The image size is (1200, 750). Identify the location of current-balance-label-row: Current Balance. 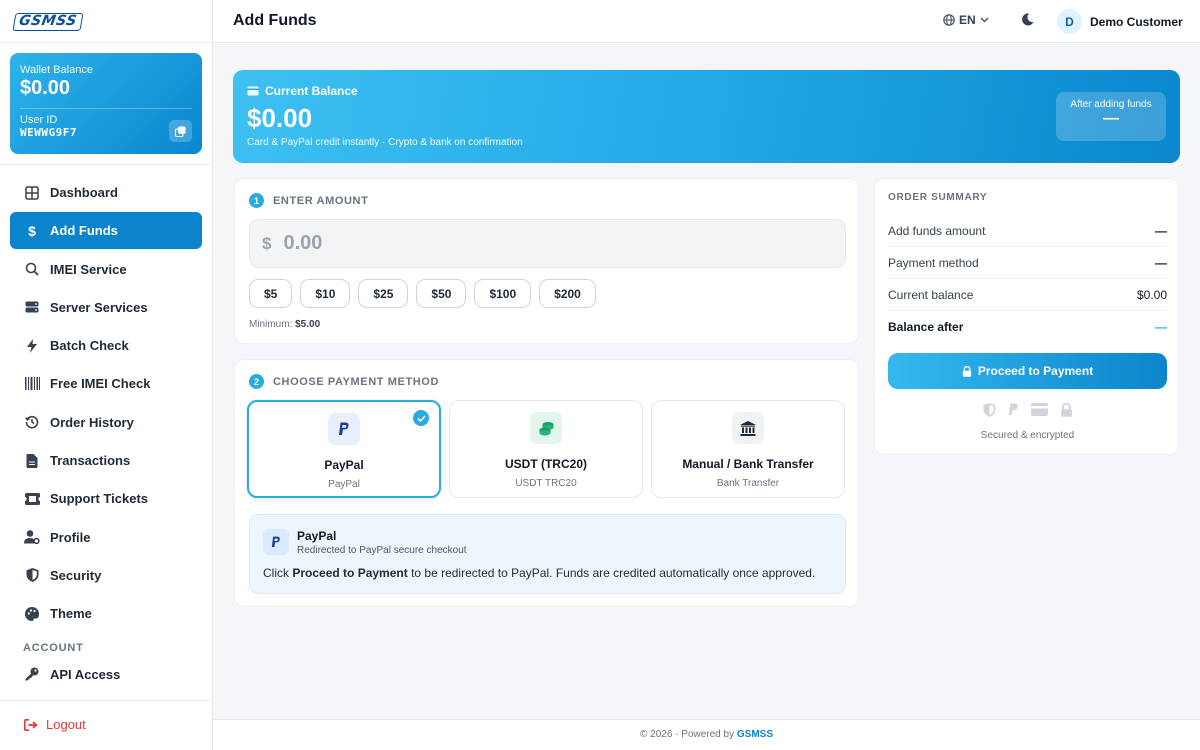
(302, 91).